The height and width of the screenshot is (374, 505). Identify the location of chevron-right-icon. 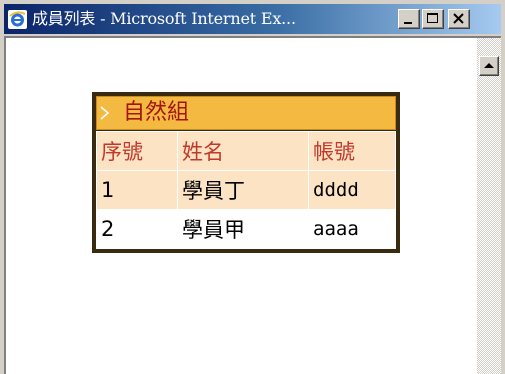
(105, 113).